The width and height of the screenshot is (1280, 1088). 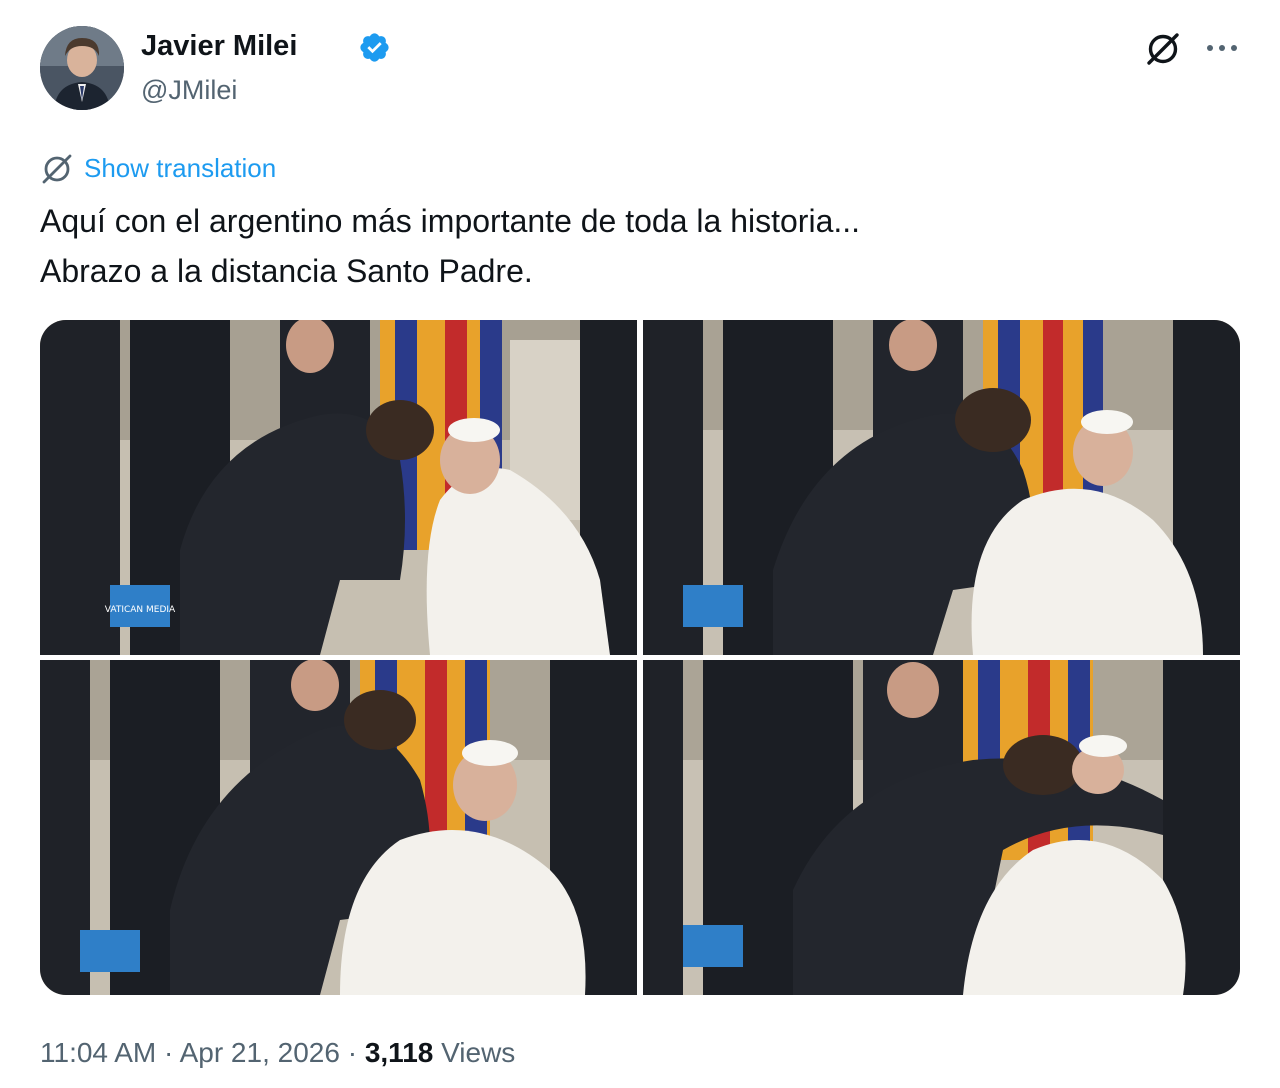 I want to click on more-icon, so click(x=1222, y=48).